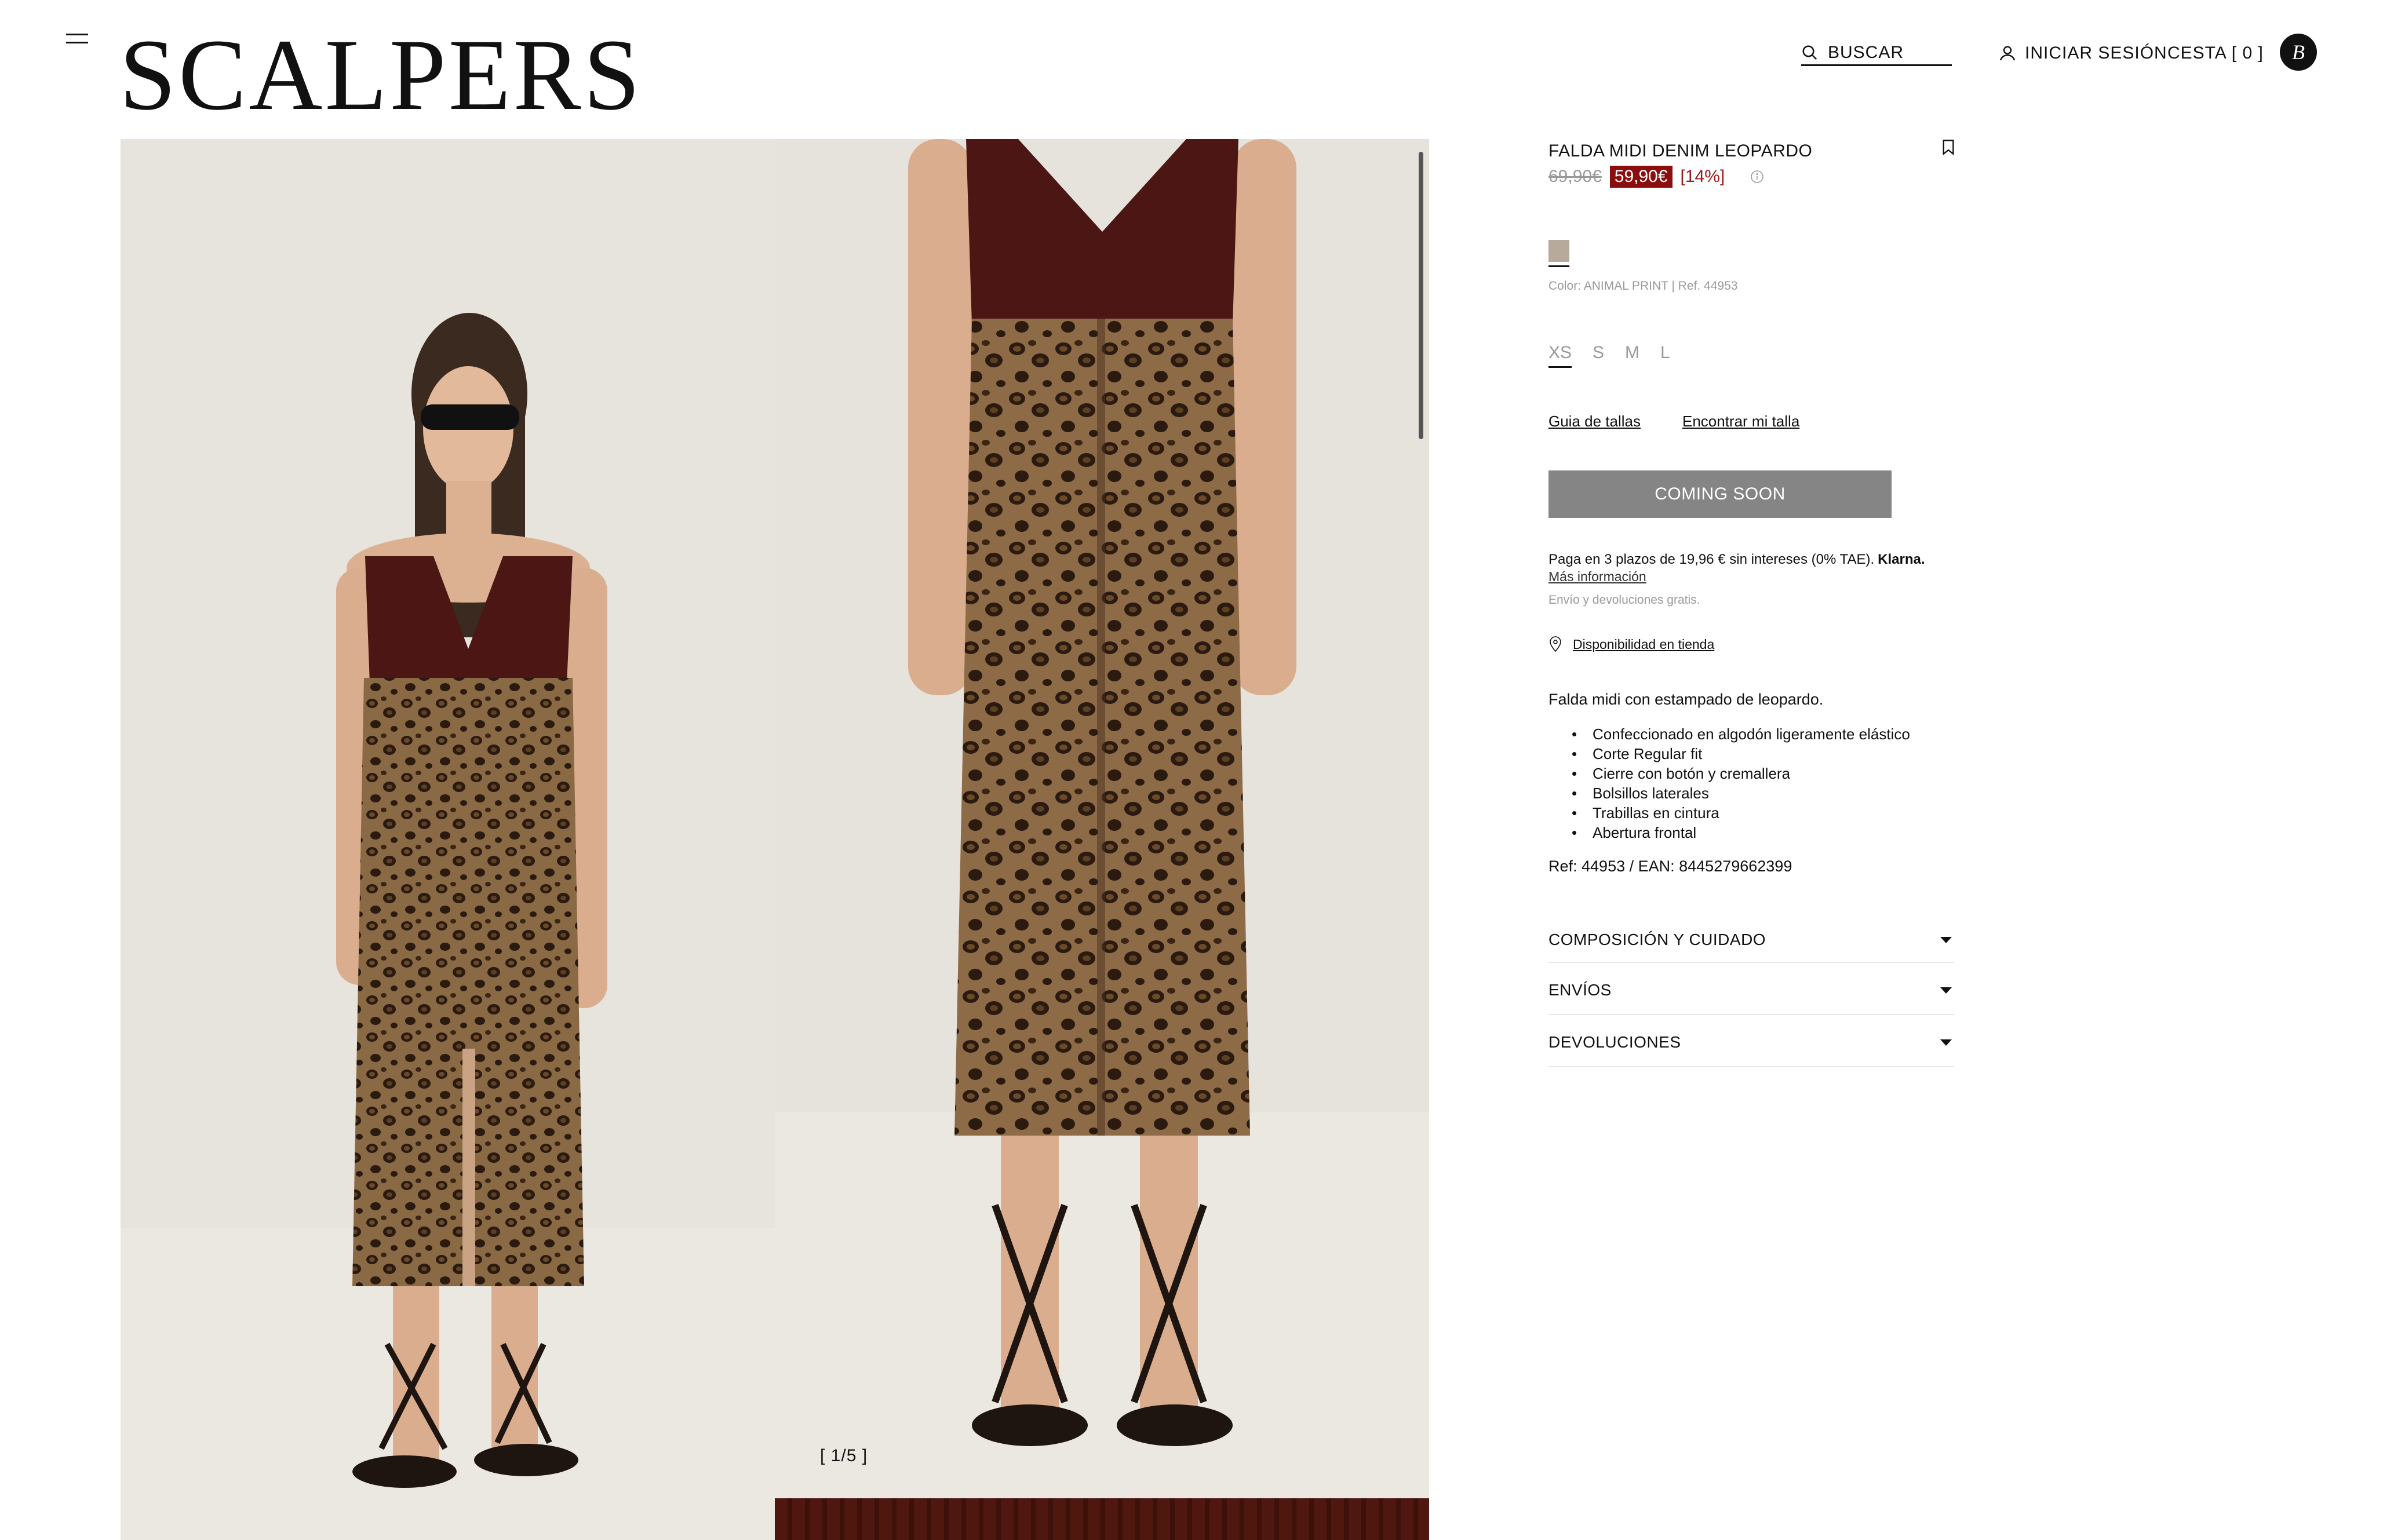 This screenshot has width=2383, height=1540. Describe the element at coordinates (1599, 356) in the screenshot. I see `size-option-s: S` at that location.